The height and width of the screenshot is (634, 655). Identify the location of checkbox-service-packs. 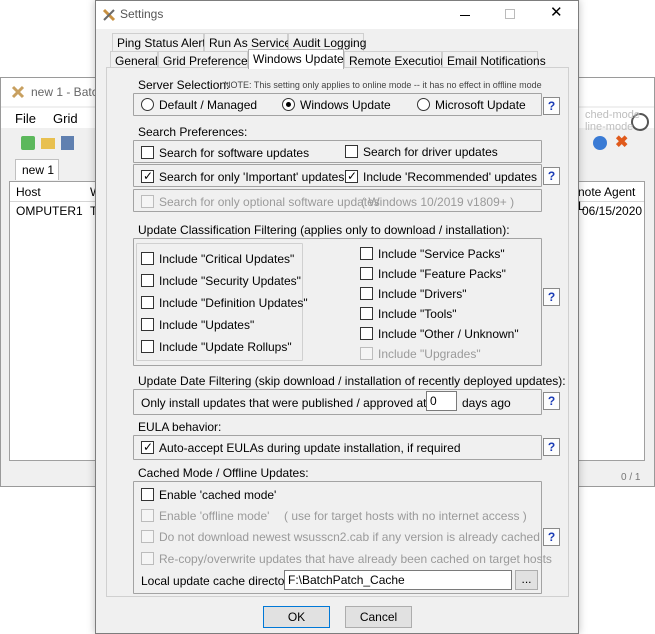
(366, 253).